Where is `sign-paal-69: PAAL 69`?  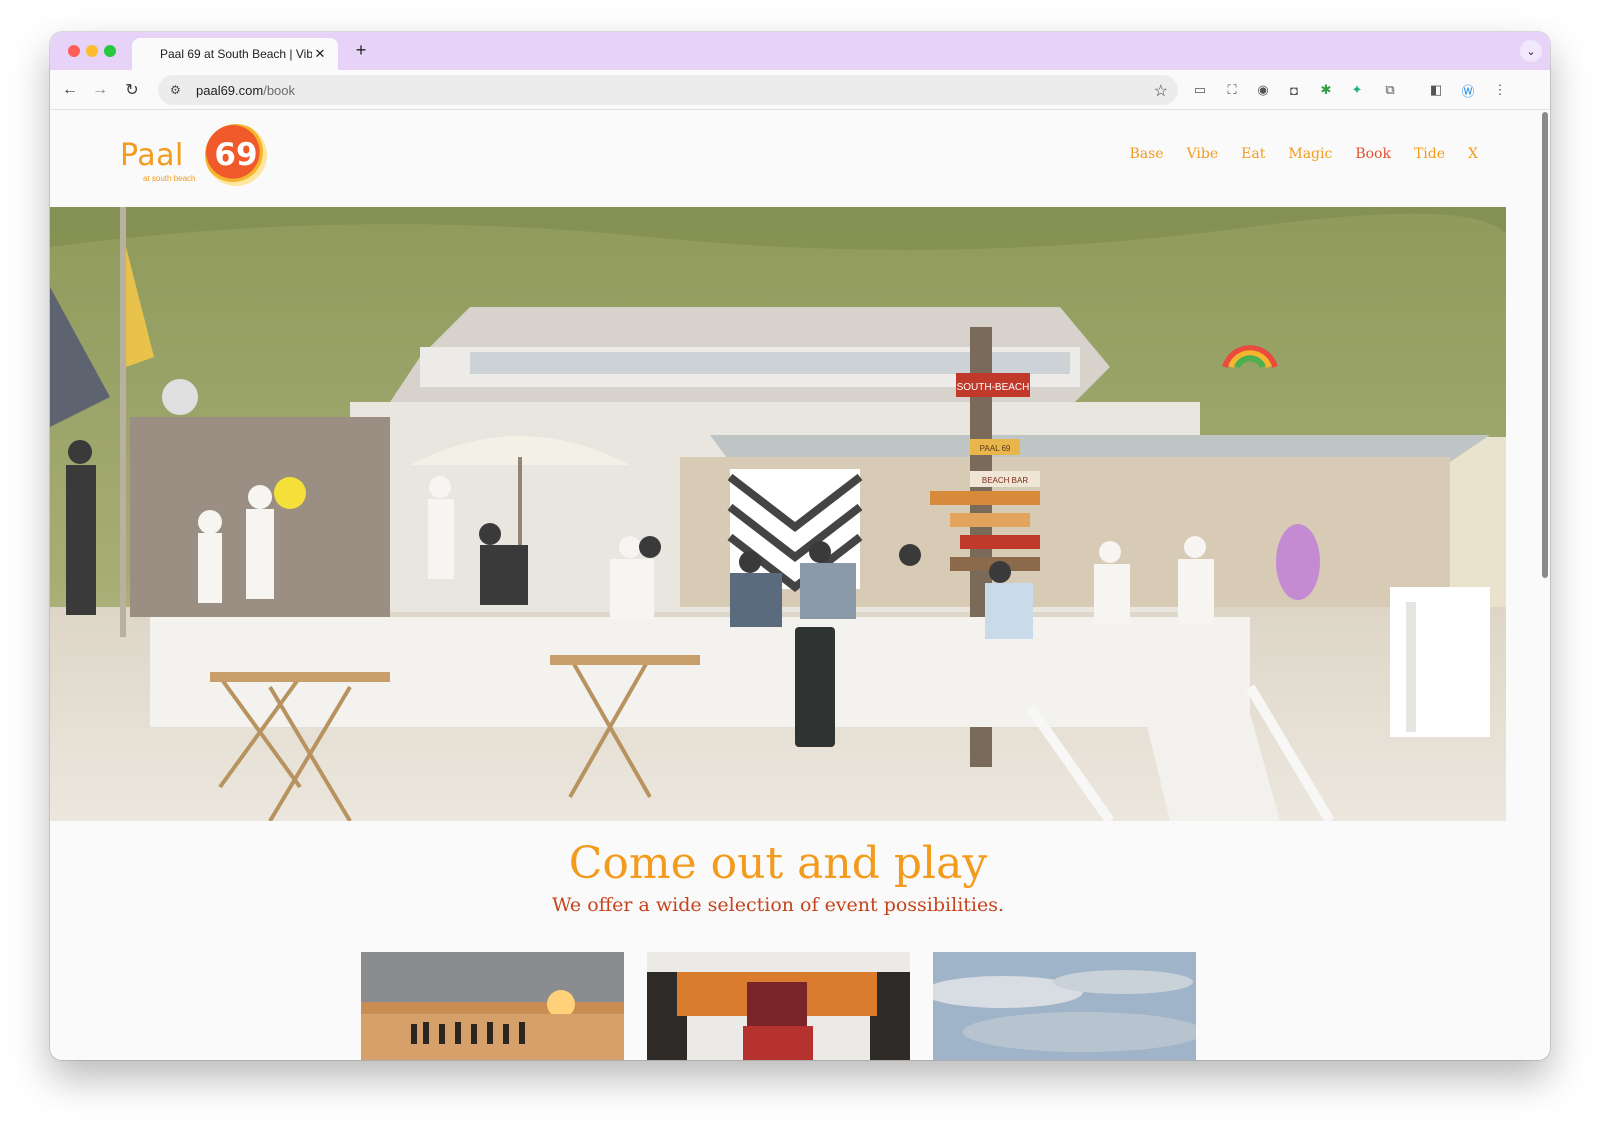 sign-paal-69: PAAL 69 is located at coordinates (995, 448).